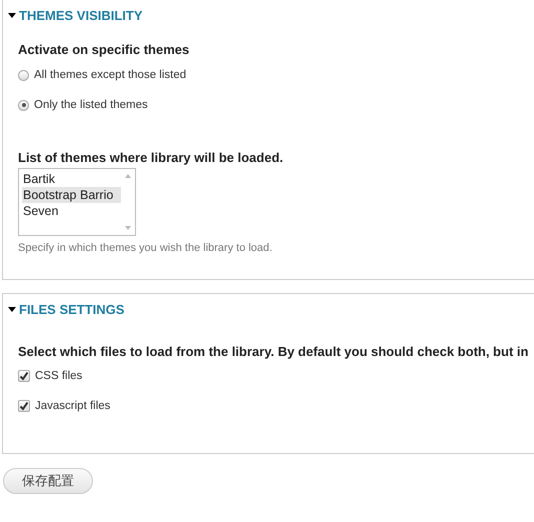  What do you see at coordinates (71, 309) in the screenshot?
I see `section-title: FILES SETTINGS` at bounding box center [71, 309].